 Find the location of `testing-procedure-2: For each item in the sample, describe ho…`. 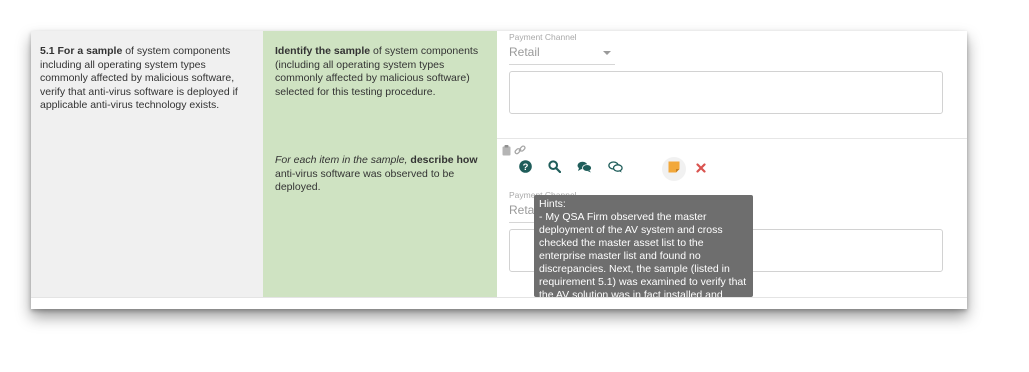

testing-procedure-2: For each item in the sample, describe ho… is located at coordinates (381, 174).